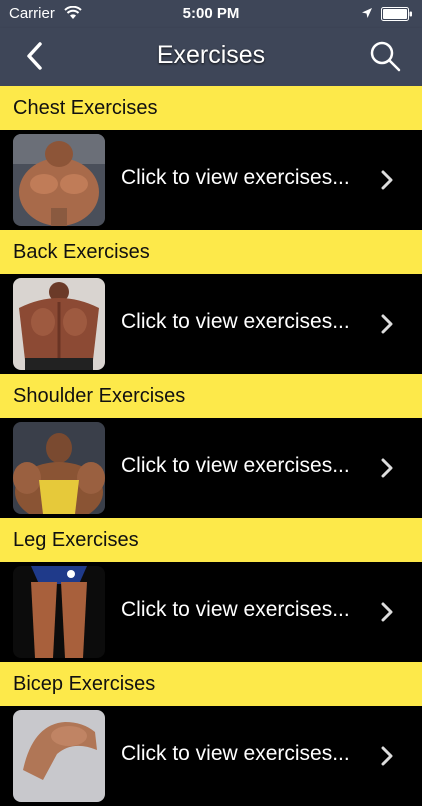 Image resolution: width=422 pixels, height=806 pixels. What do you see at coordinates (396, 14) in the screenshot?
I see `battery-icon` at bounding box center [396, 14].